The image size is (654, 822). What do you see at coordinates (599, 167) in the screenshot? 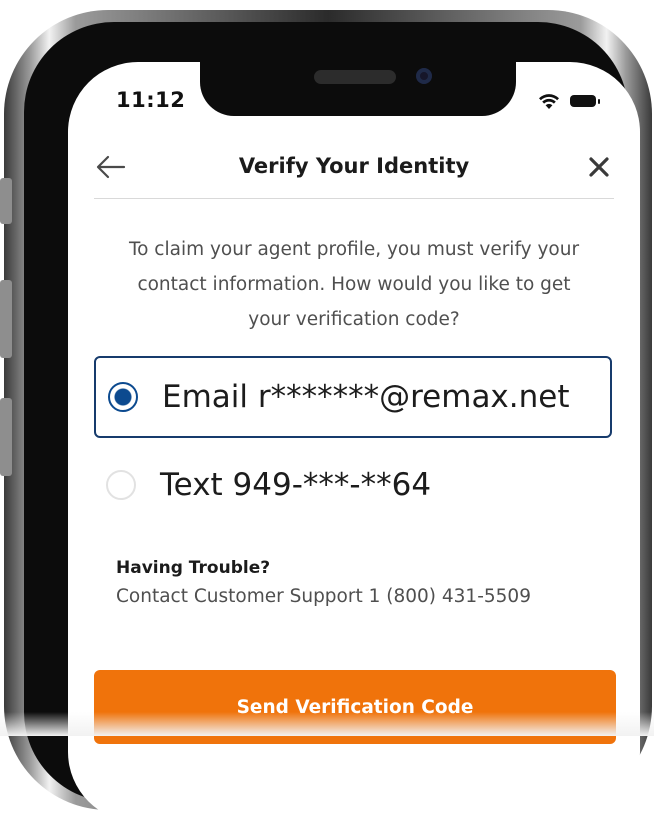
I see `close-icon` at bounding box center [599, 167].